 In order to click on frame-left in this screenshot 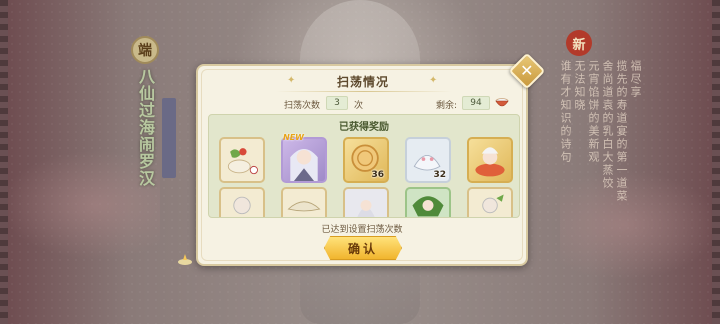, I will do `click(4, 162)`.